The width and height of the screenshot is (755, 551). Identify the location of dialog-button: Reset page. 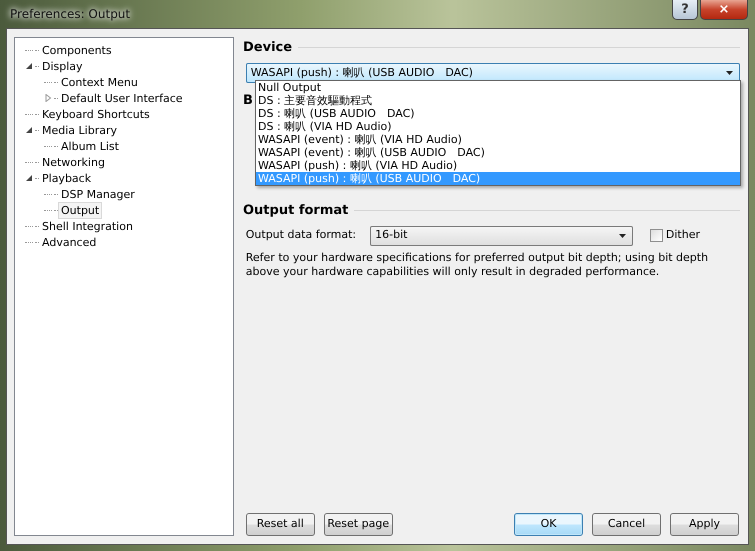
(358, 524).